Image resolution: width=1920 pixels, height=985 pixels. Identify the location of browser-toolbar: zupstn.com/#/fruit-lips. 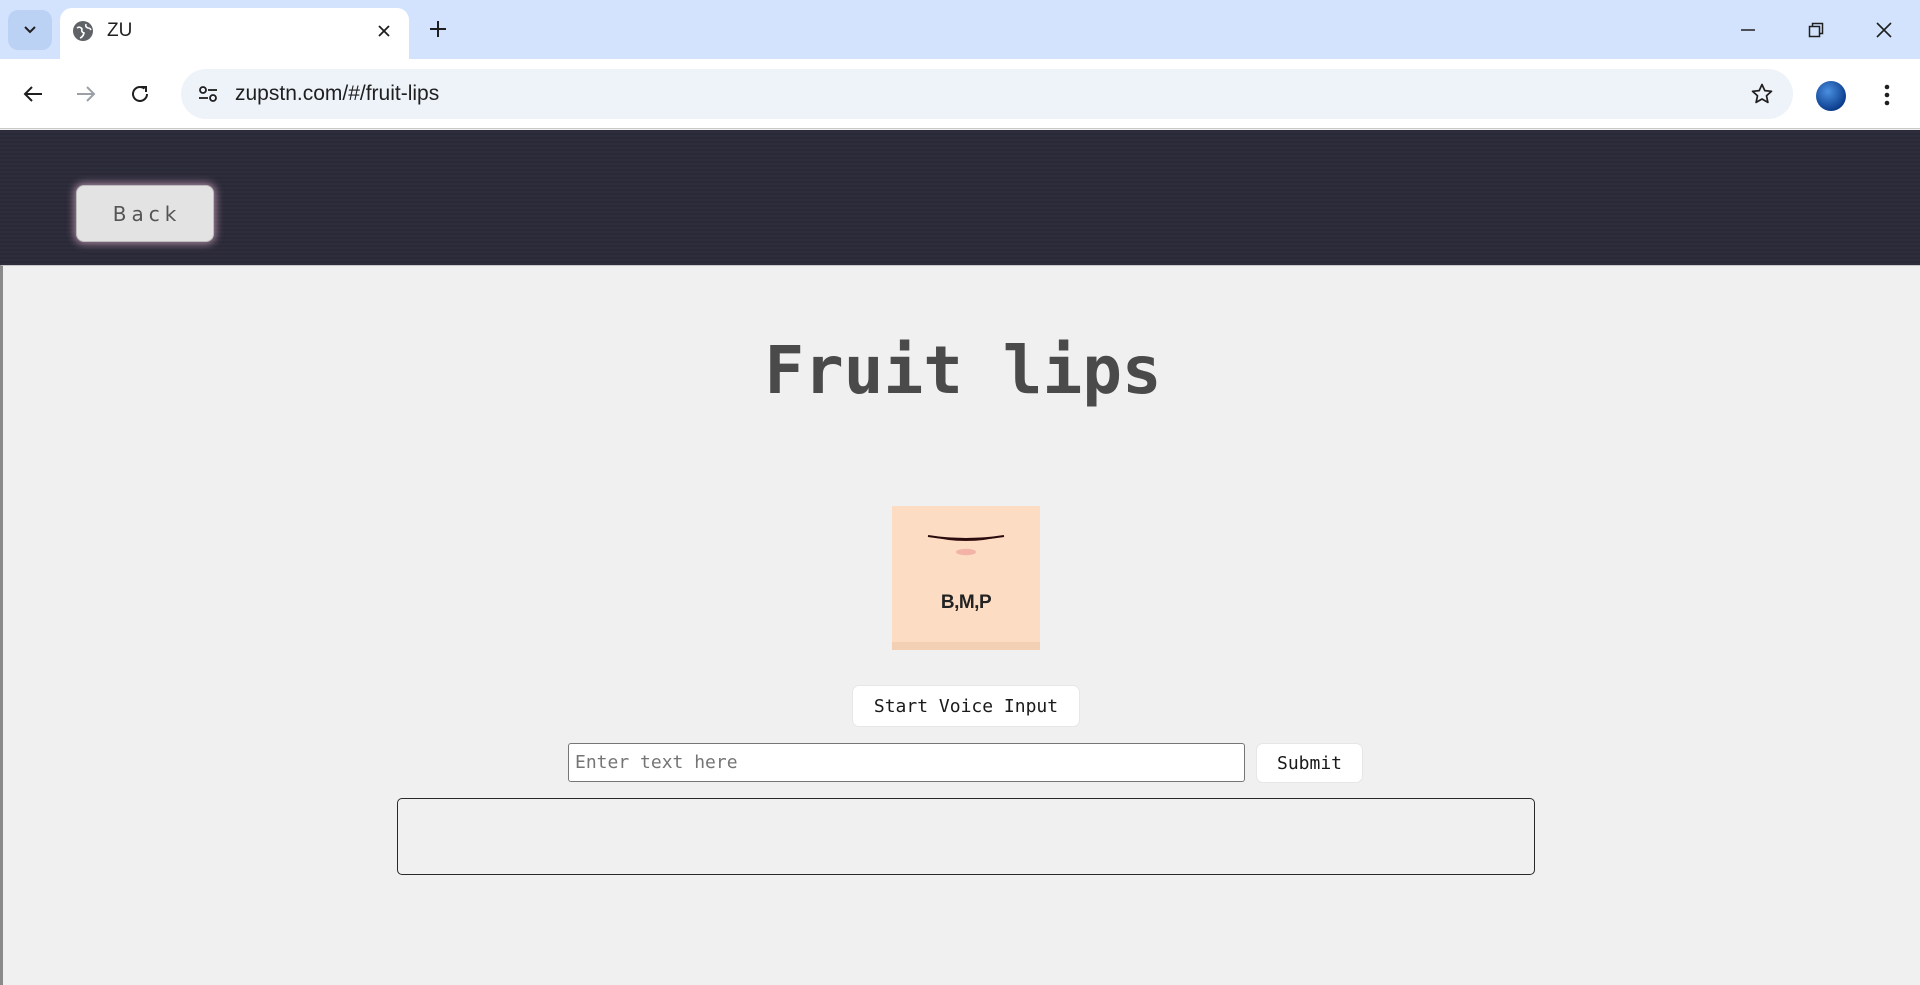
(960, 94).